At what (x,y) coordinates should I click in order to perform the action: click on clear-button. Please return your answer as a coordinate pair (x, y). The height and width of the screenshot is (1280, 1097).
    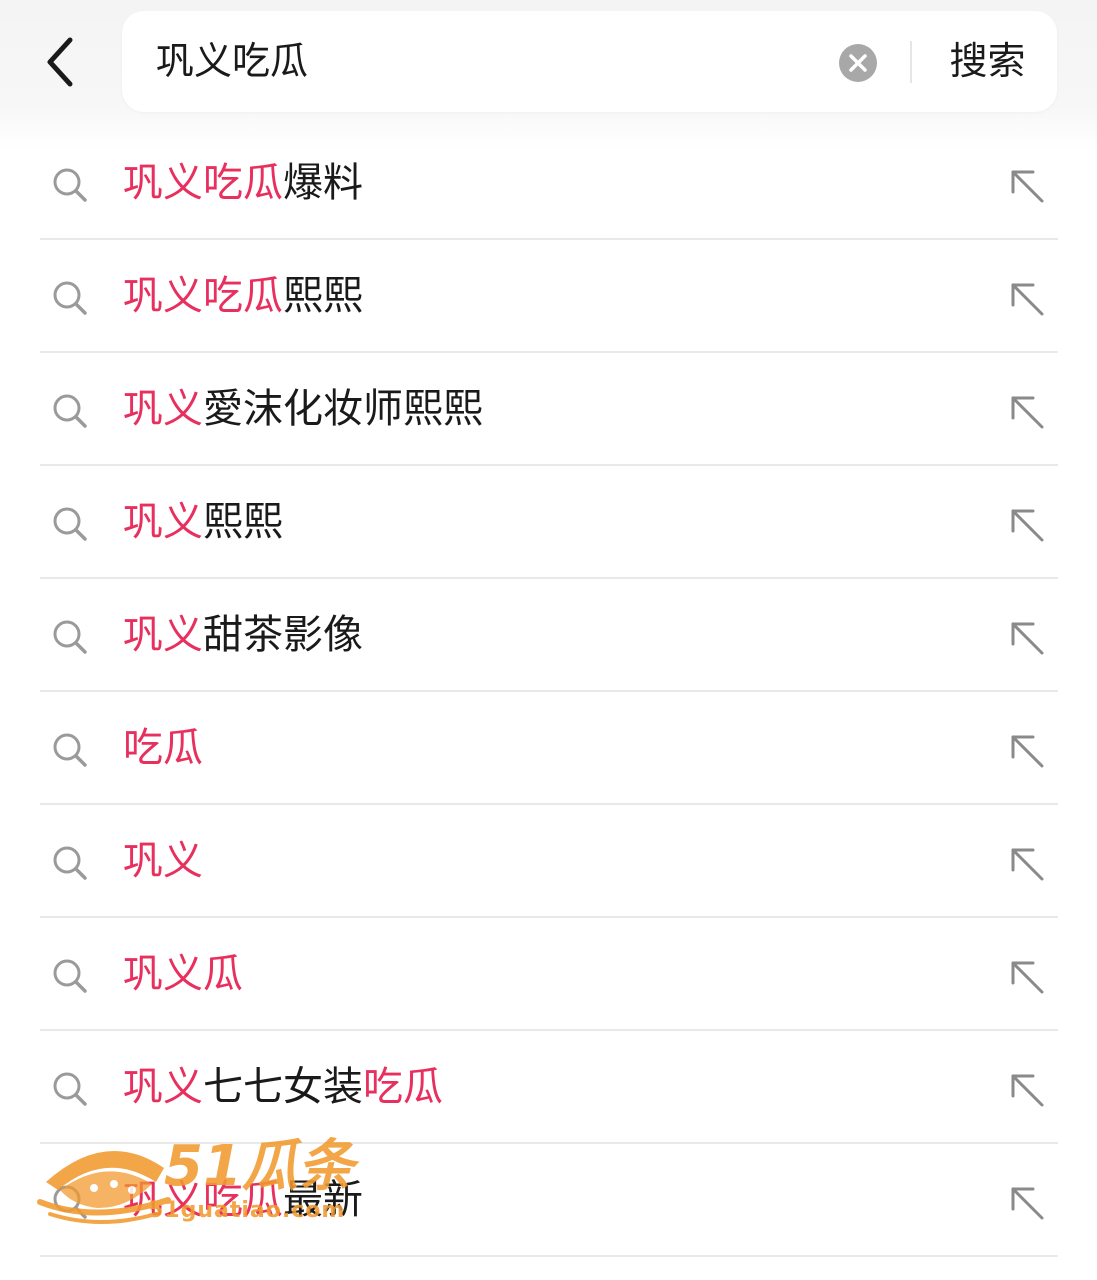
    Looking at the image, I should click on (858, 63).